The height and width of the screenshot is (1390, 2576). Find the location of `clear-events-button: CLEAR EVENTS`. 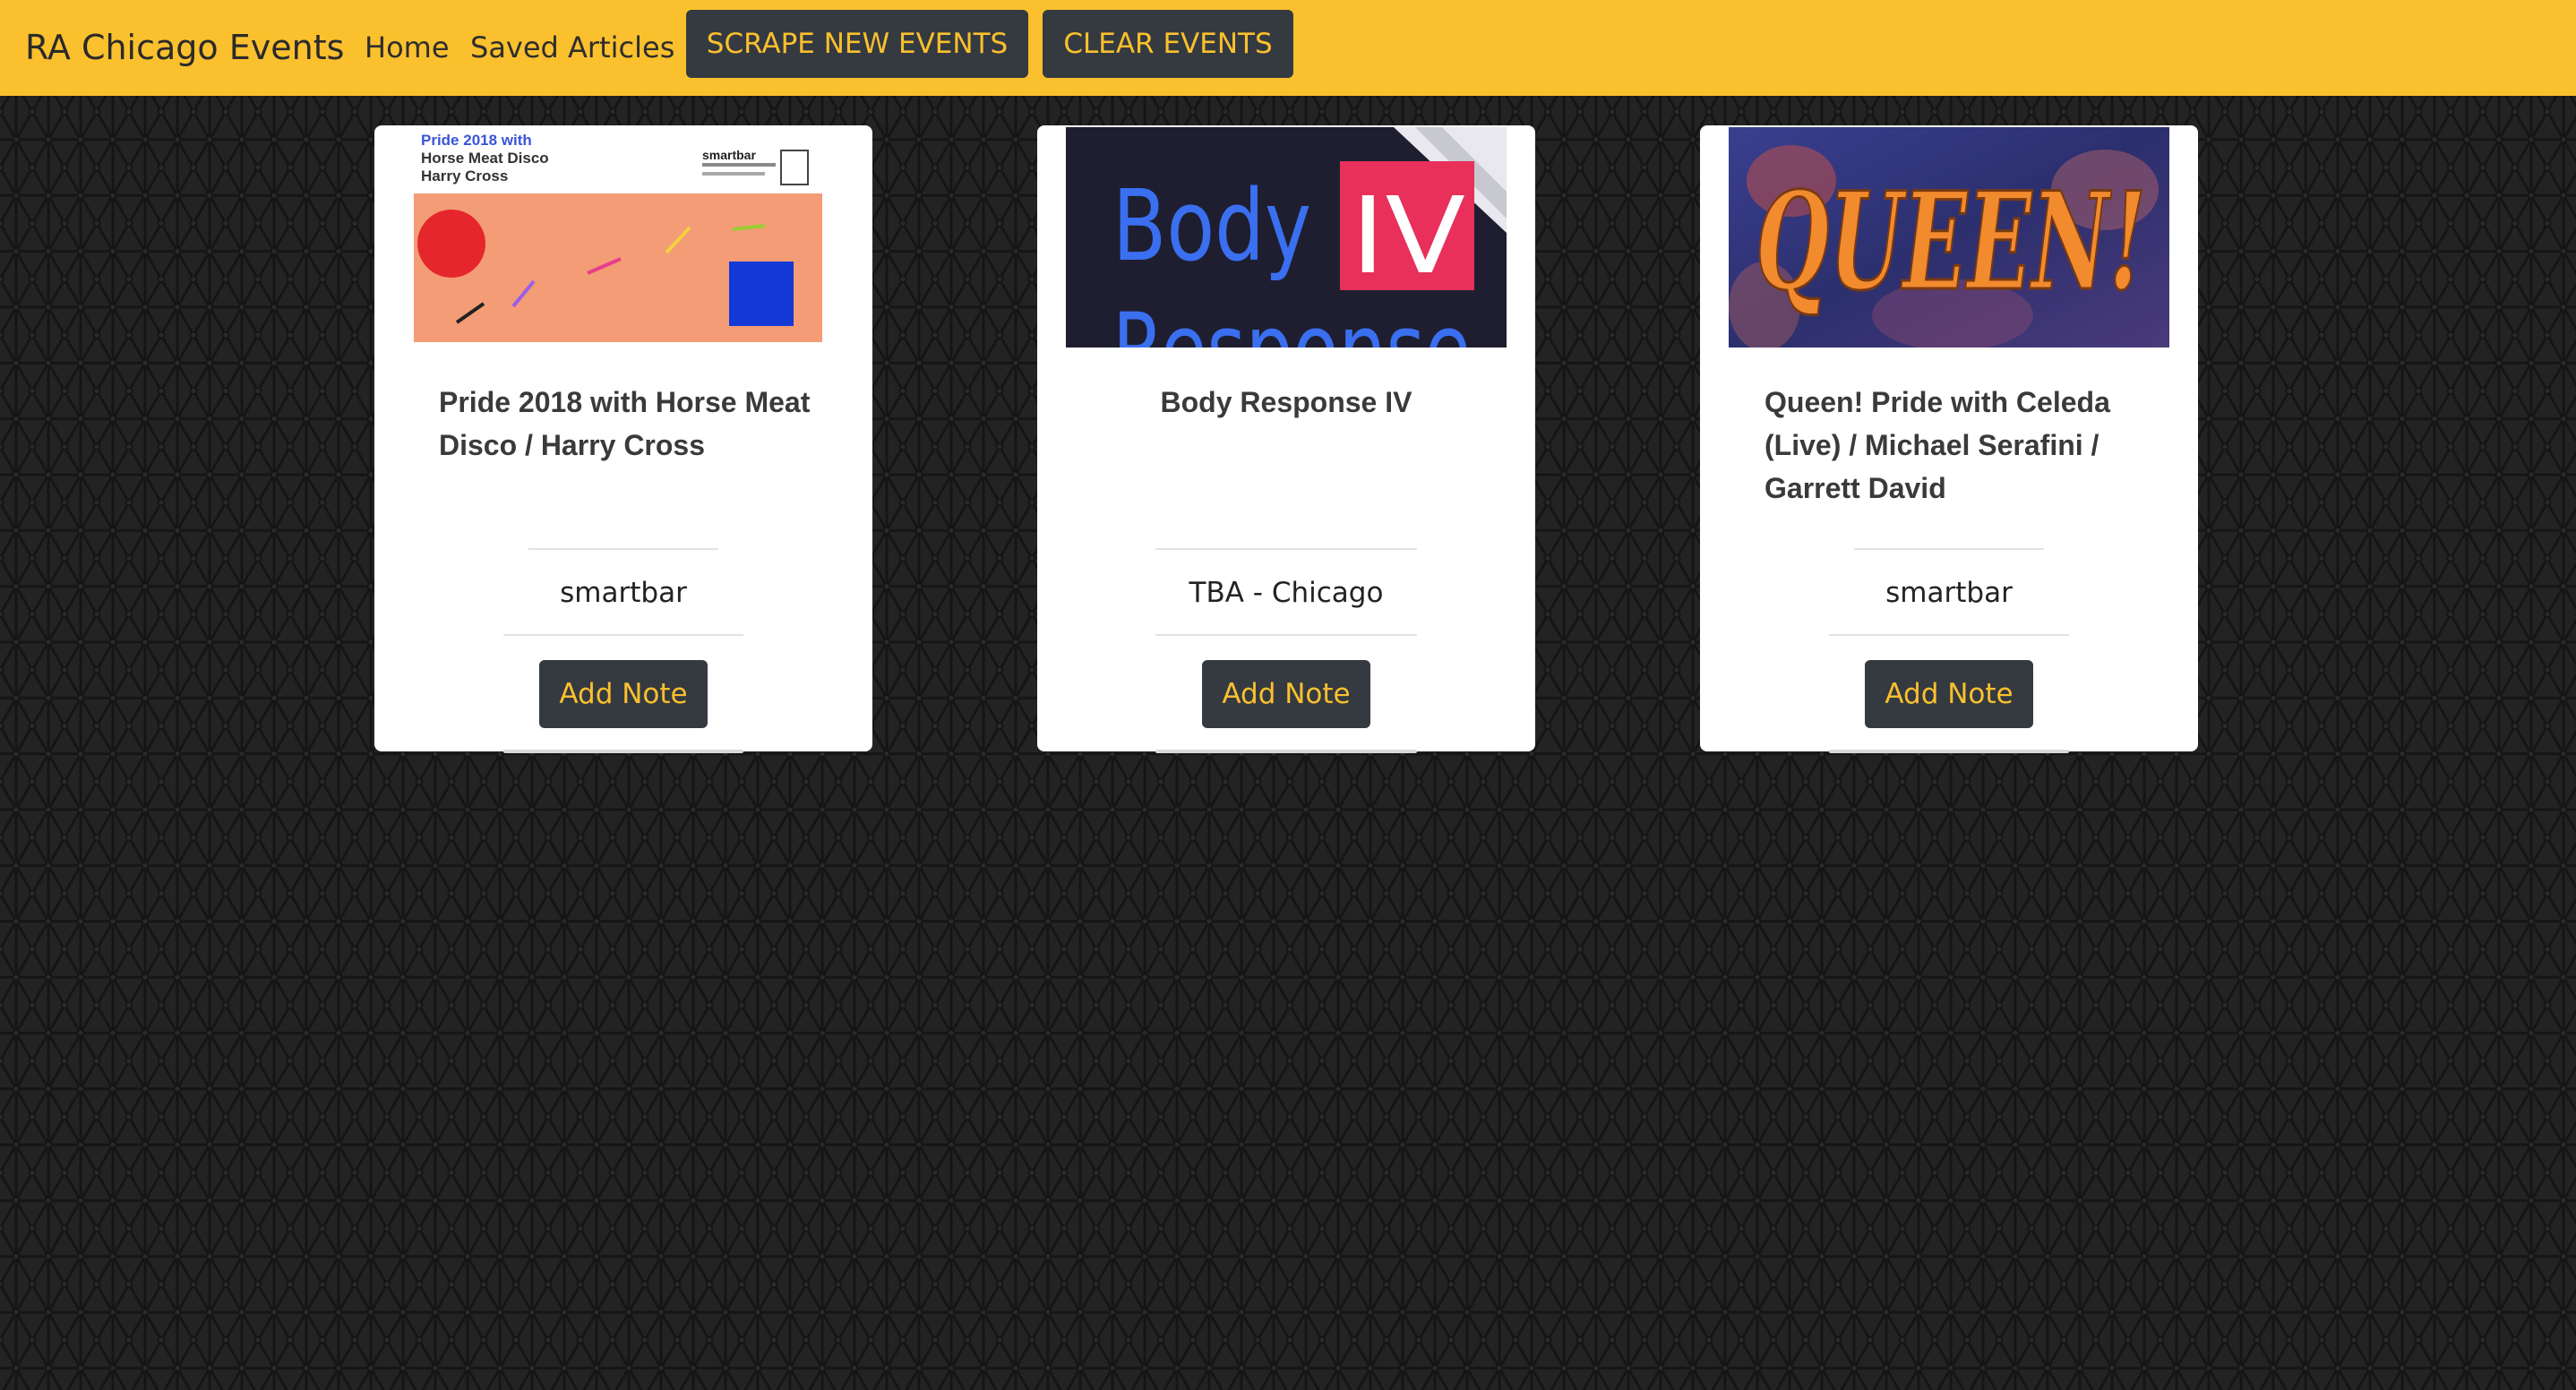

clear-events-button: CLEAR EVENTS is located at coordinates (1168, 44).